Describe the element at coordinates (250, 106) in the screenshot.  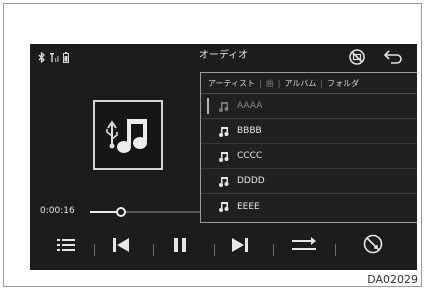
I see `list-item-label: AAAA` at that location.